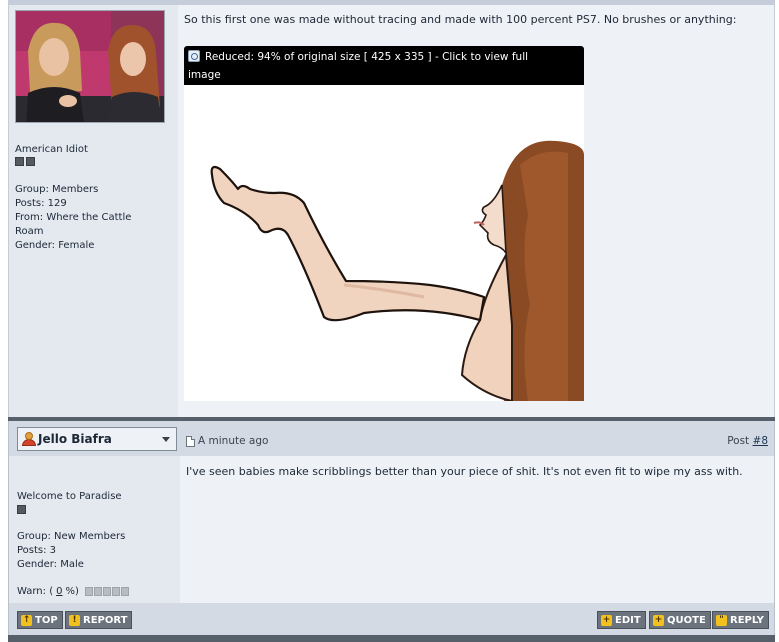  Describe the element at coordinates (391, 438) in the screenshot. I see `post-header: Jello Biafra A minute ago Post #8` at that location.